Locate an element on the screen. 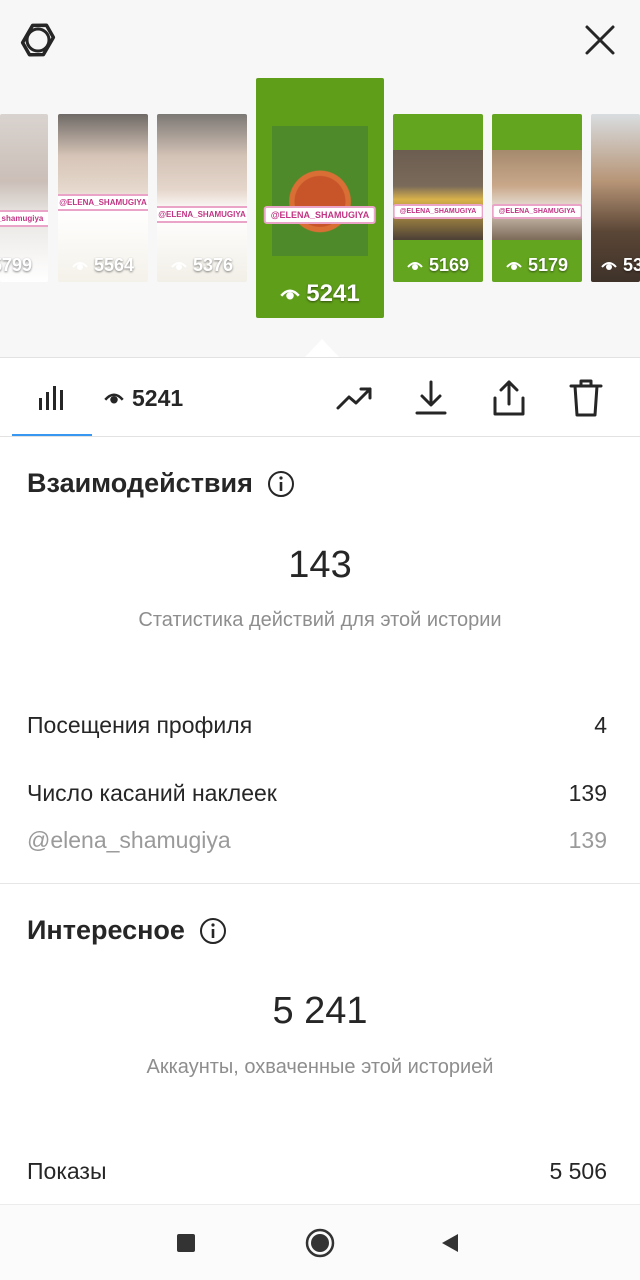  promote-button is located at coordinates (354, 398).